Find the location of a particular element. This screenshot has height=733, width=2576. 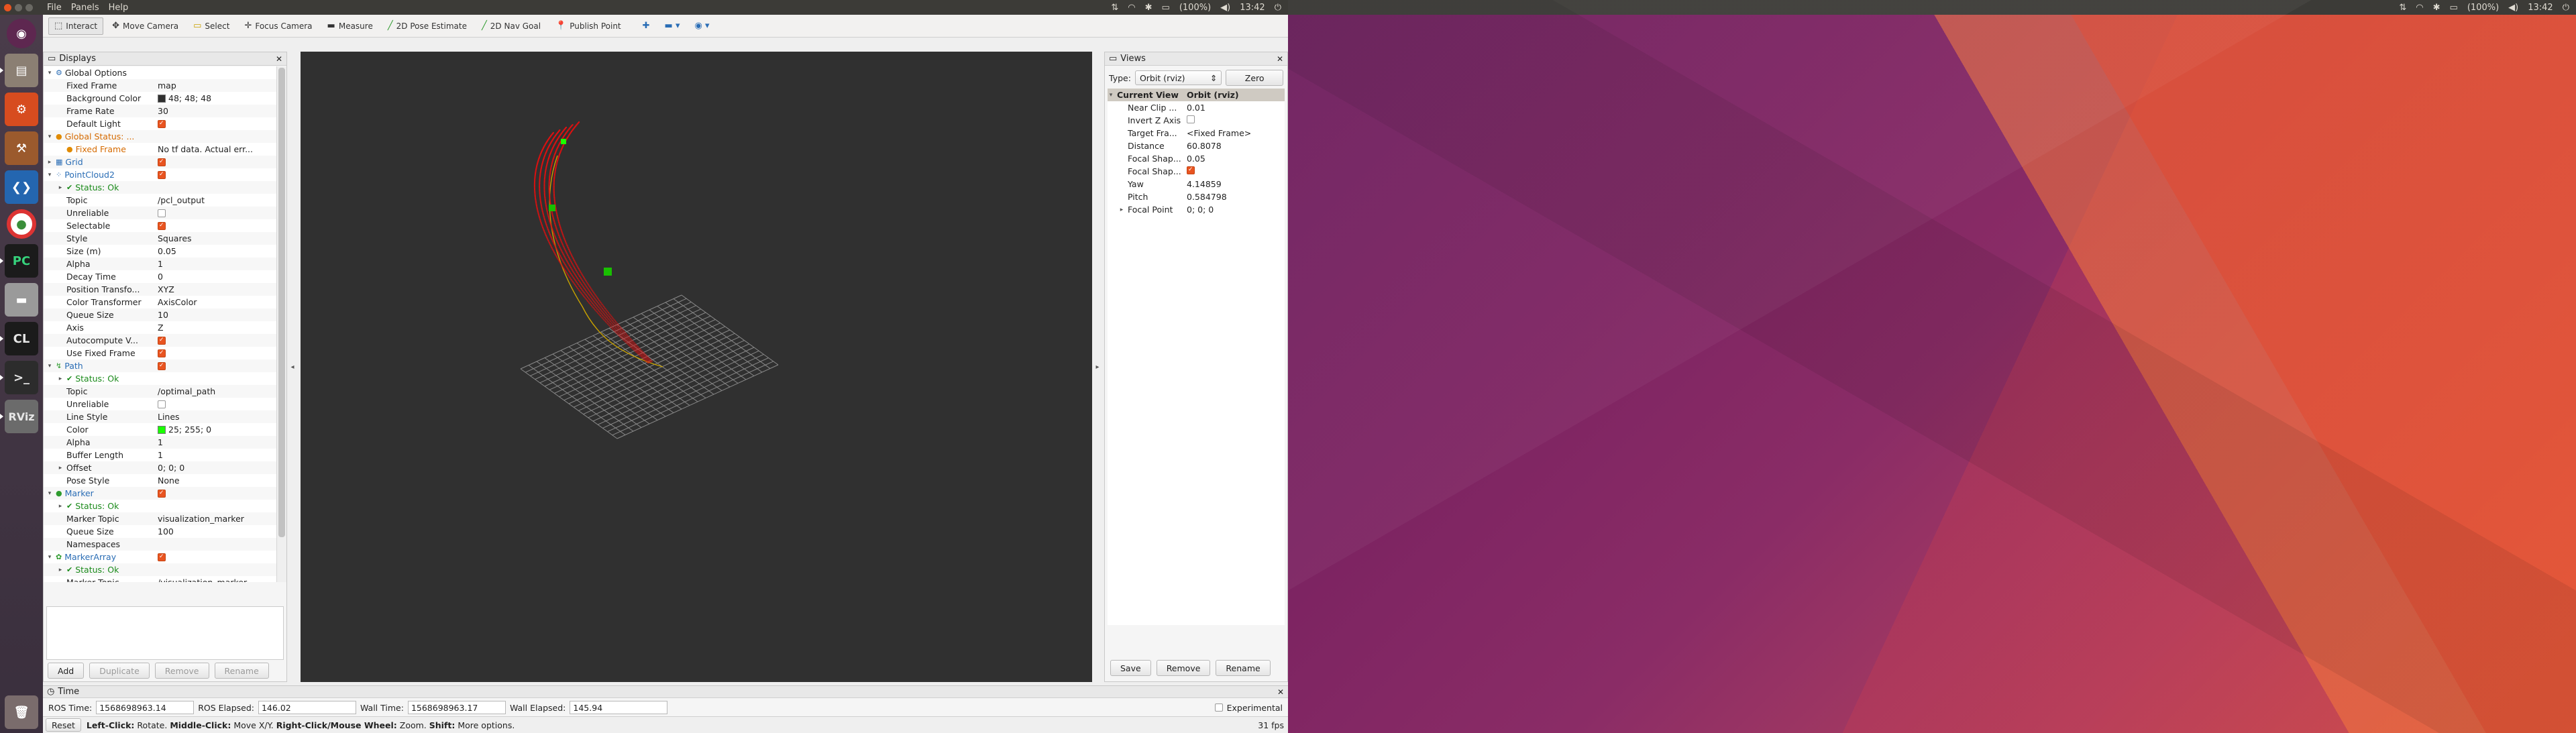

display-row: Queue Size 100 is located at coordinates (160, 531).